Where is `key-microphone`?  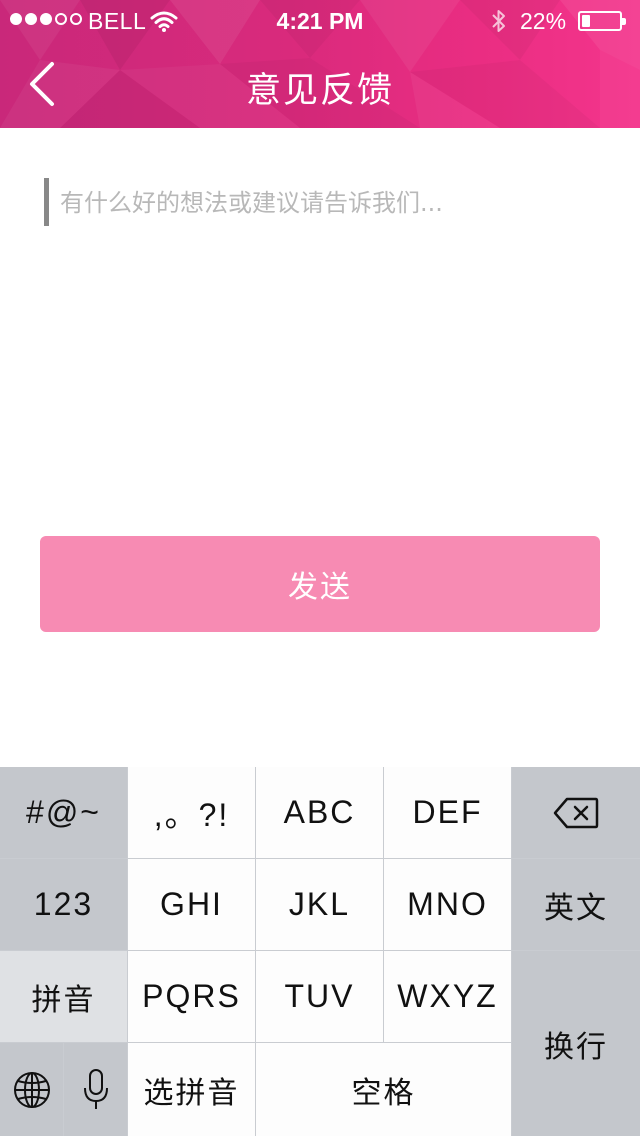
key-microphone is located at coordinates (95, 1089).